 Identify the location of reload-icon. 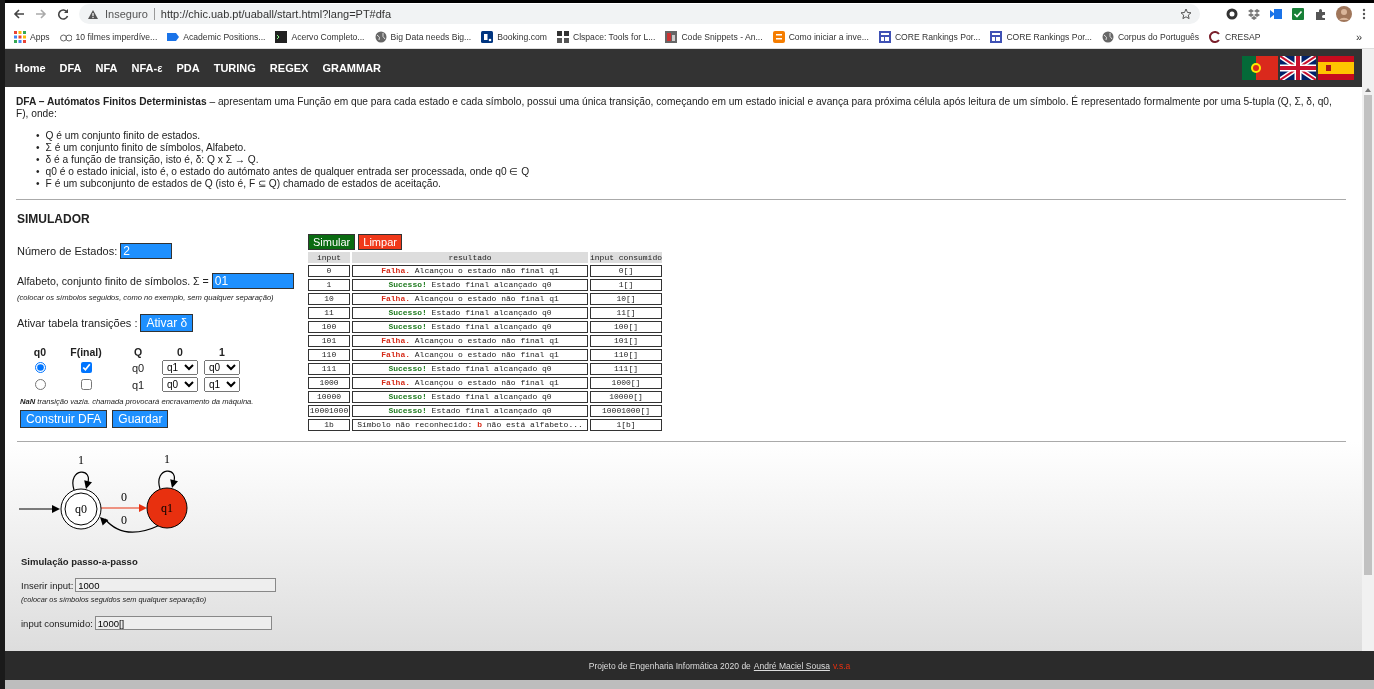
(63, 14).